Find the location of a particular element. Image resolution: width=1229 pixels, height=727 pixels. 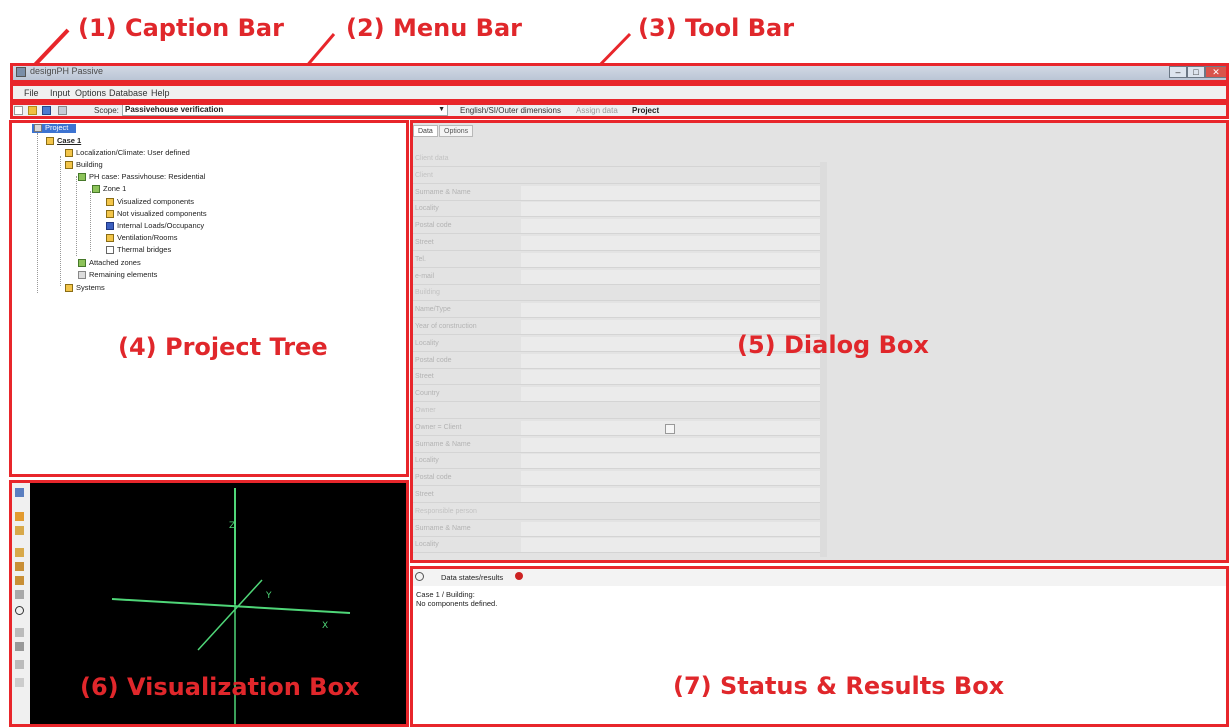

menu-bar-outline is located at coordinates (619, 92).